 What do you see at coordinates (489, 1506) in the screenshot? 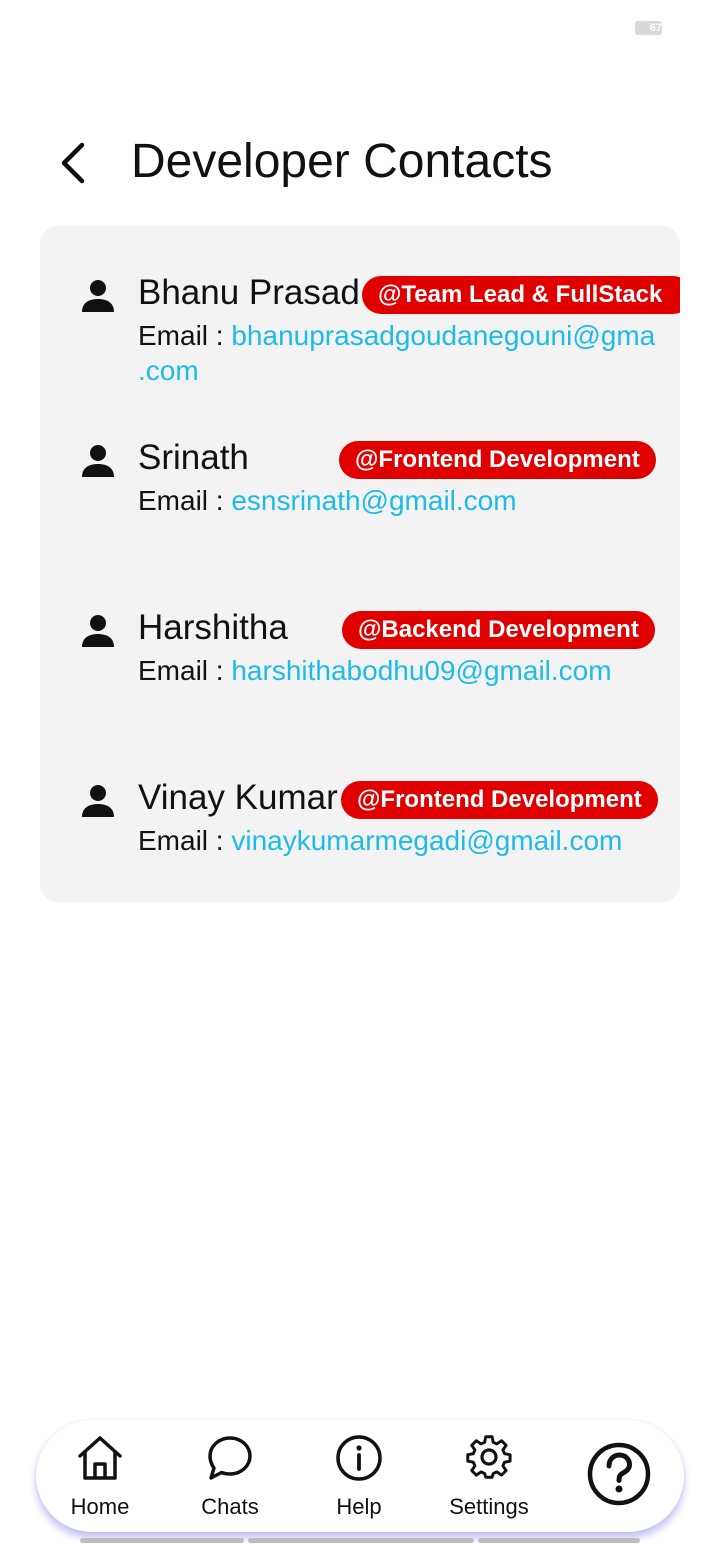
I see `nav-settings-label: Settings` at bounding box center [489, 1506].